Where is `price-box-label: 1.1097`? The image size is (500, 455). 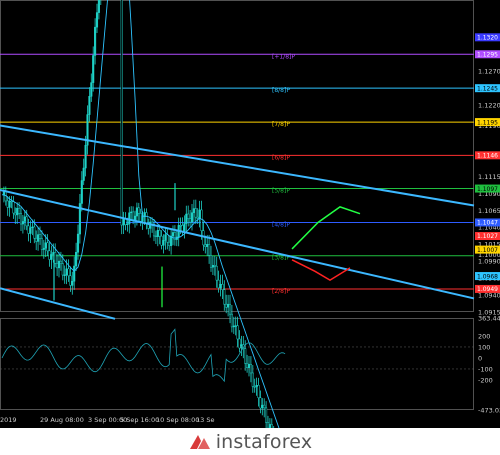 price-box-label: 1.1097 is located at coordinates (487, 189).